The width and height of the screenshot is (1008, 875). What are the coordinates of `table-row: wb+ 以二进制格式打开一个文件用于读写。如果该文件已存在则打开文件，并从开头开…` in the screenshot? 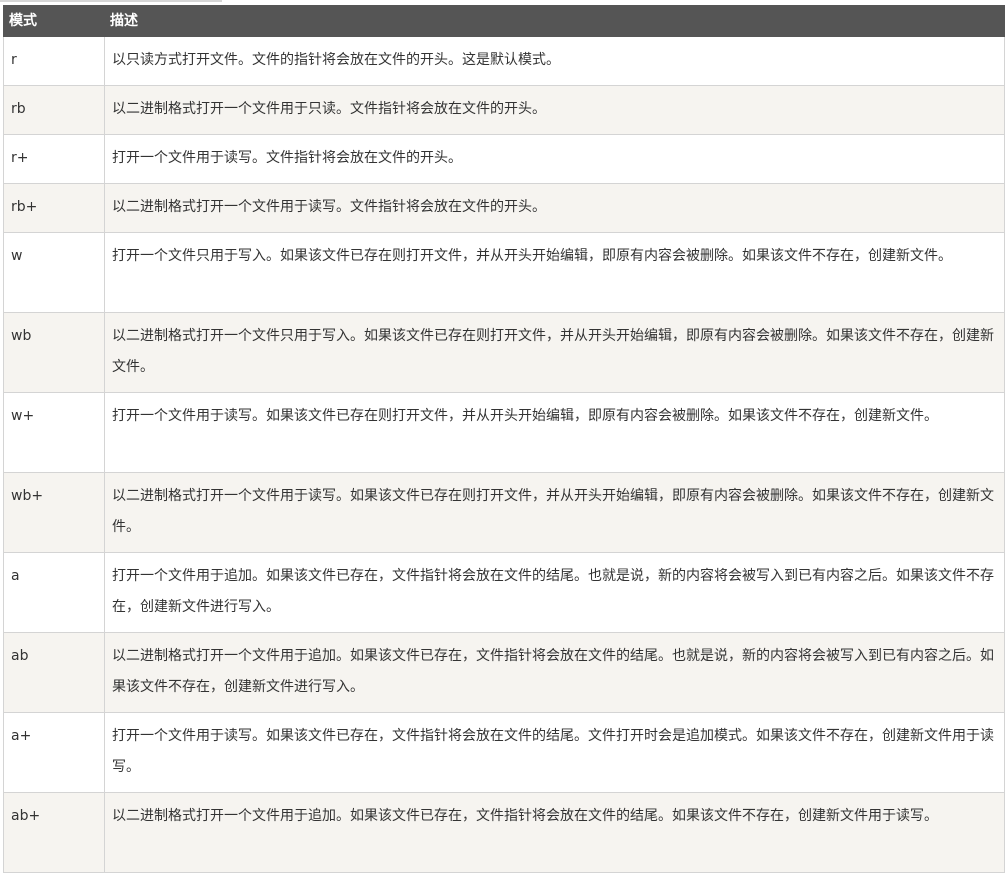 It's located at (504, 512).